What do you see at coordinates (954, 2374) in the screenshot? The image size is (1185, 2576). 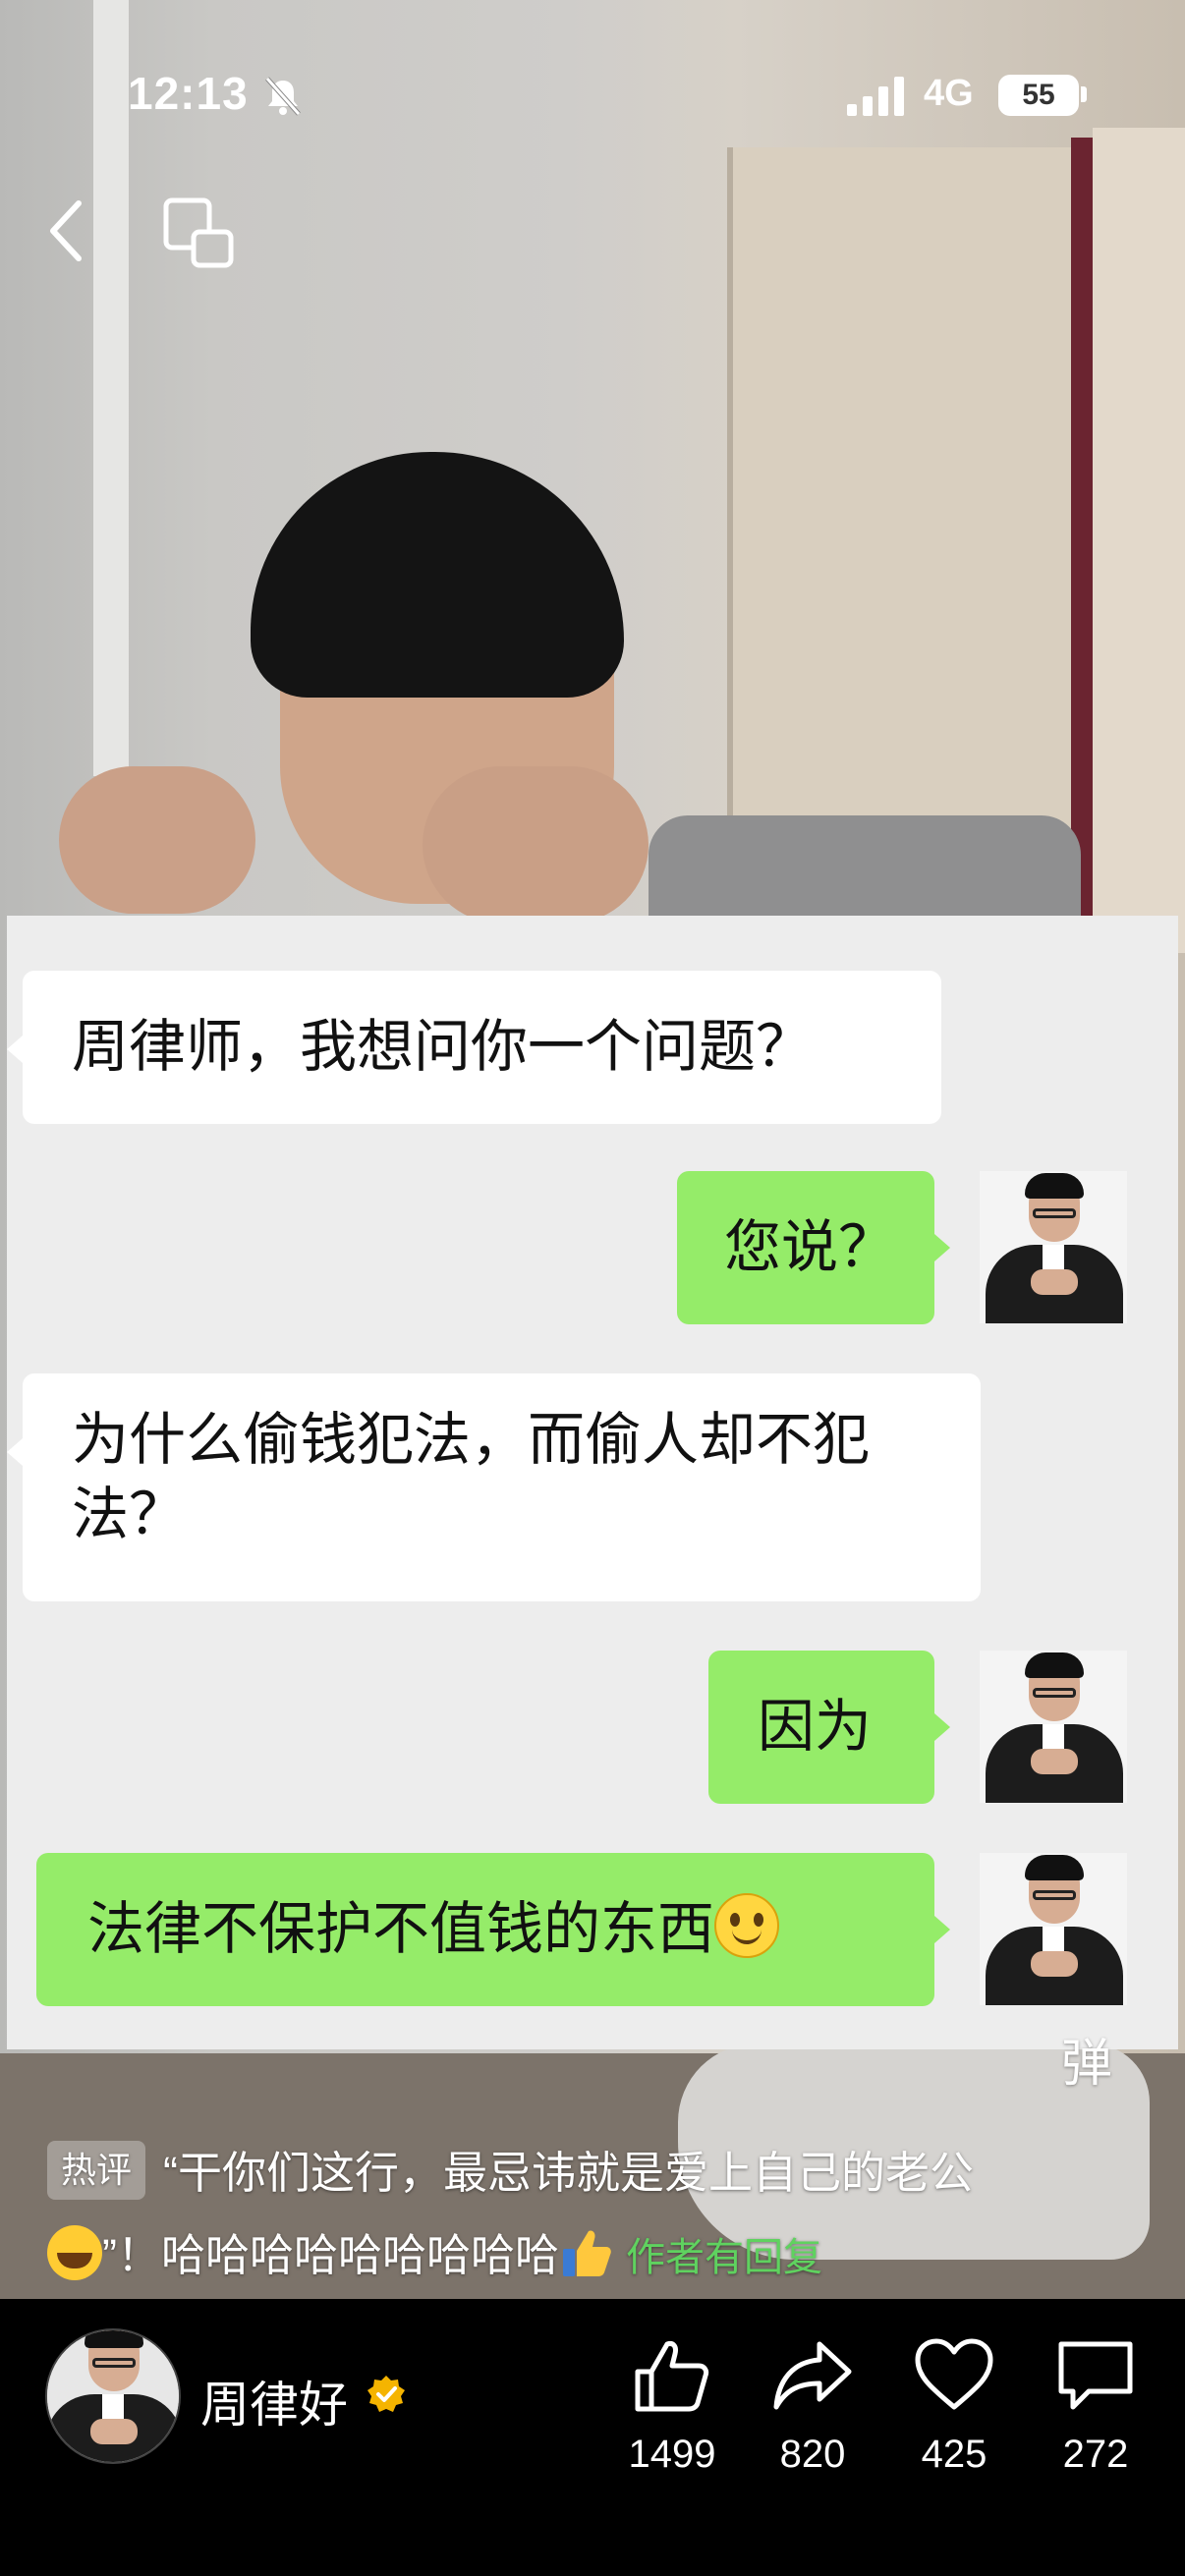 I see `heart-icon` at bounding box center [954, 2374].